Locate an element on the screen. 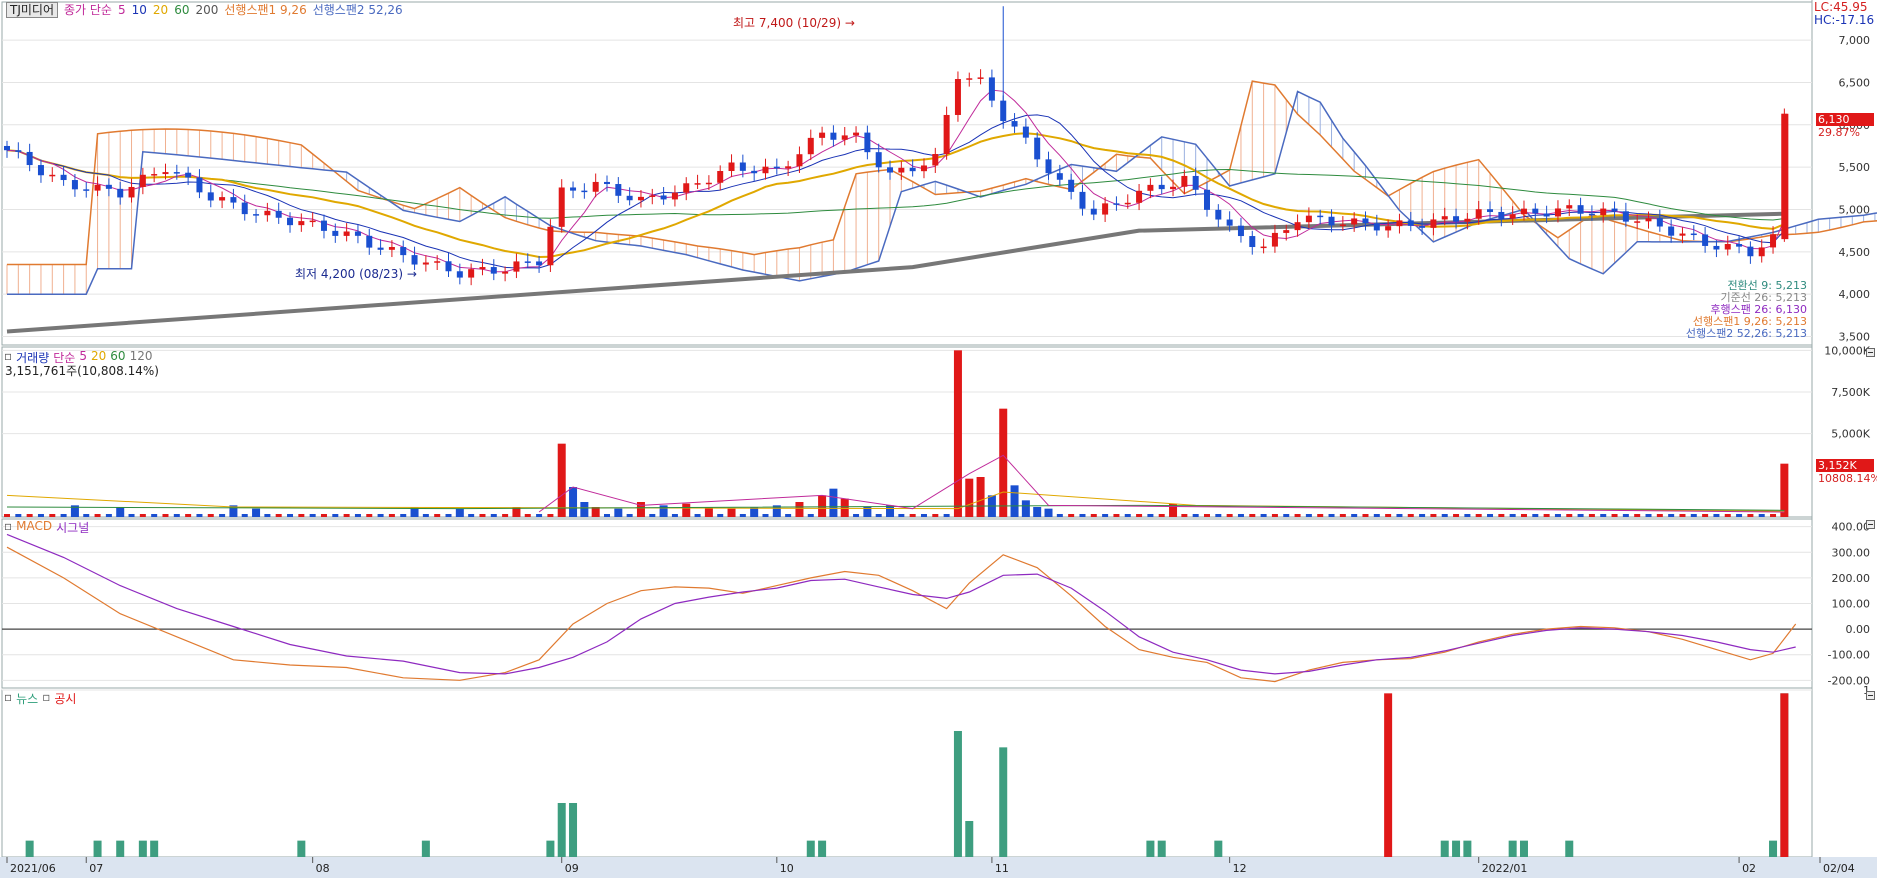  ma-period-200: 200 is located at coordinates (206, 10).